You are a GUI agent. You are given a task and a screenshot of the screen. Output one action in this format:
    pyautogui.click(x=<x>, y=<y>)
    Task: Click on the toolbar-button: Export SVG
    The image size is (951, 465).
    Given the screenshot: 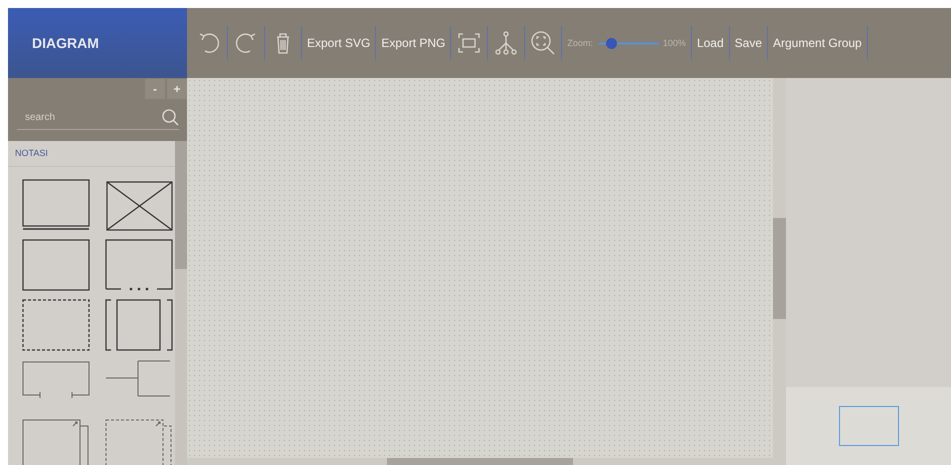 What is the action you would take?
    pyautogui.click(x=338, y=43)
    